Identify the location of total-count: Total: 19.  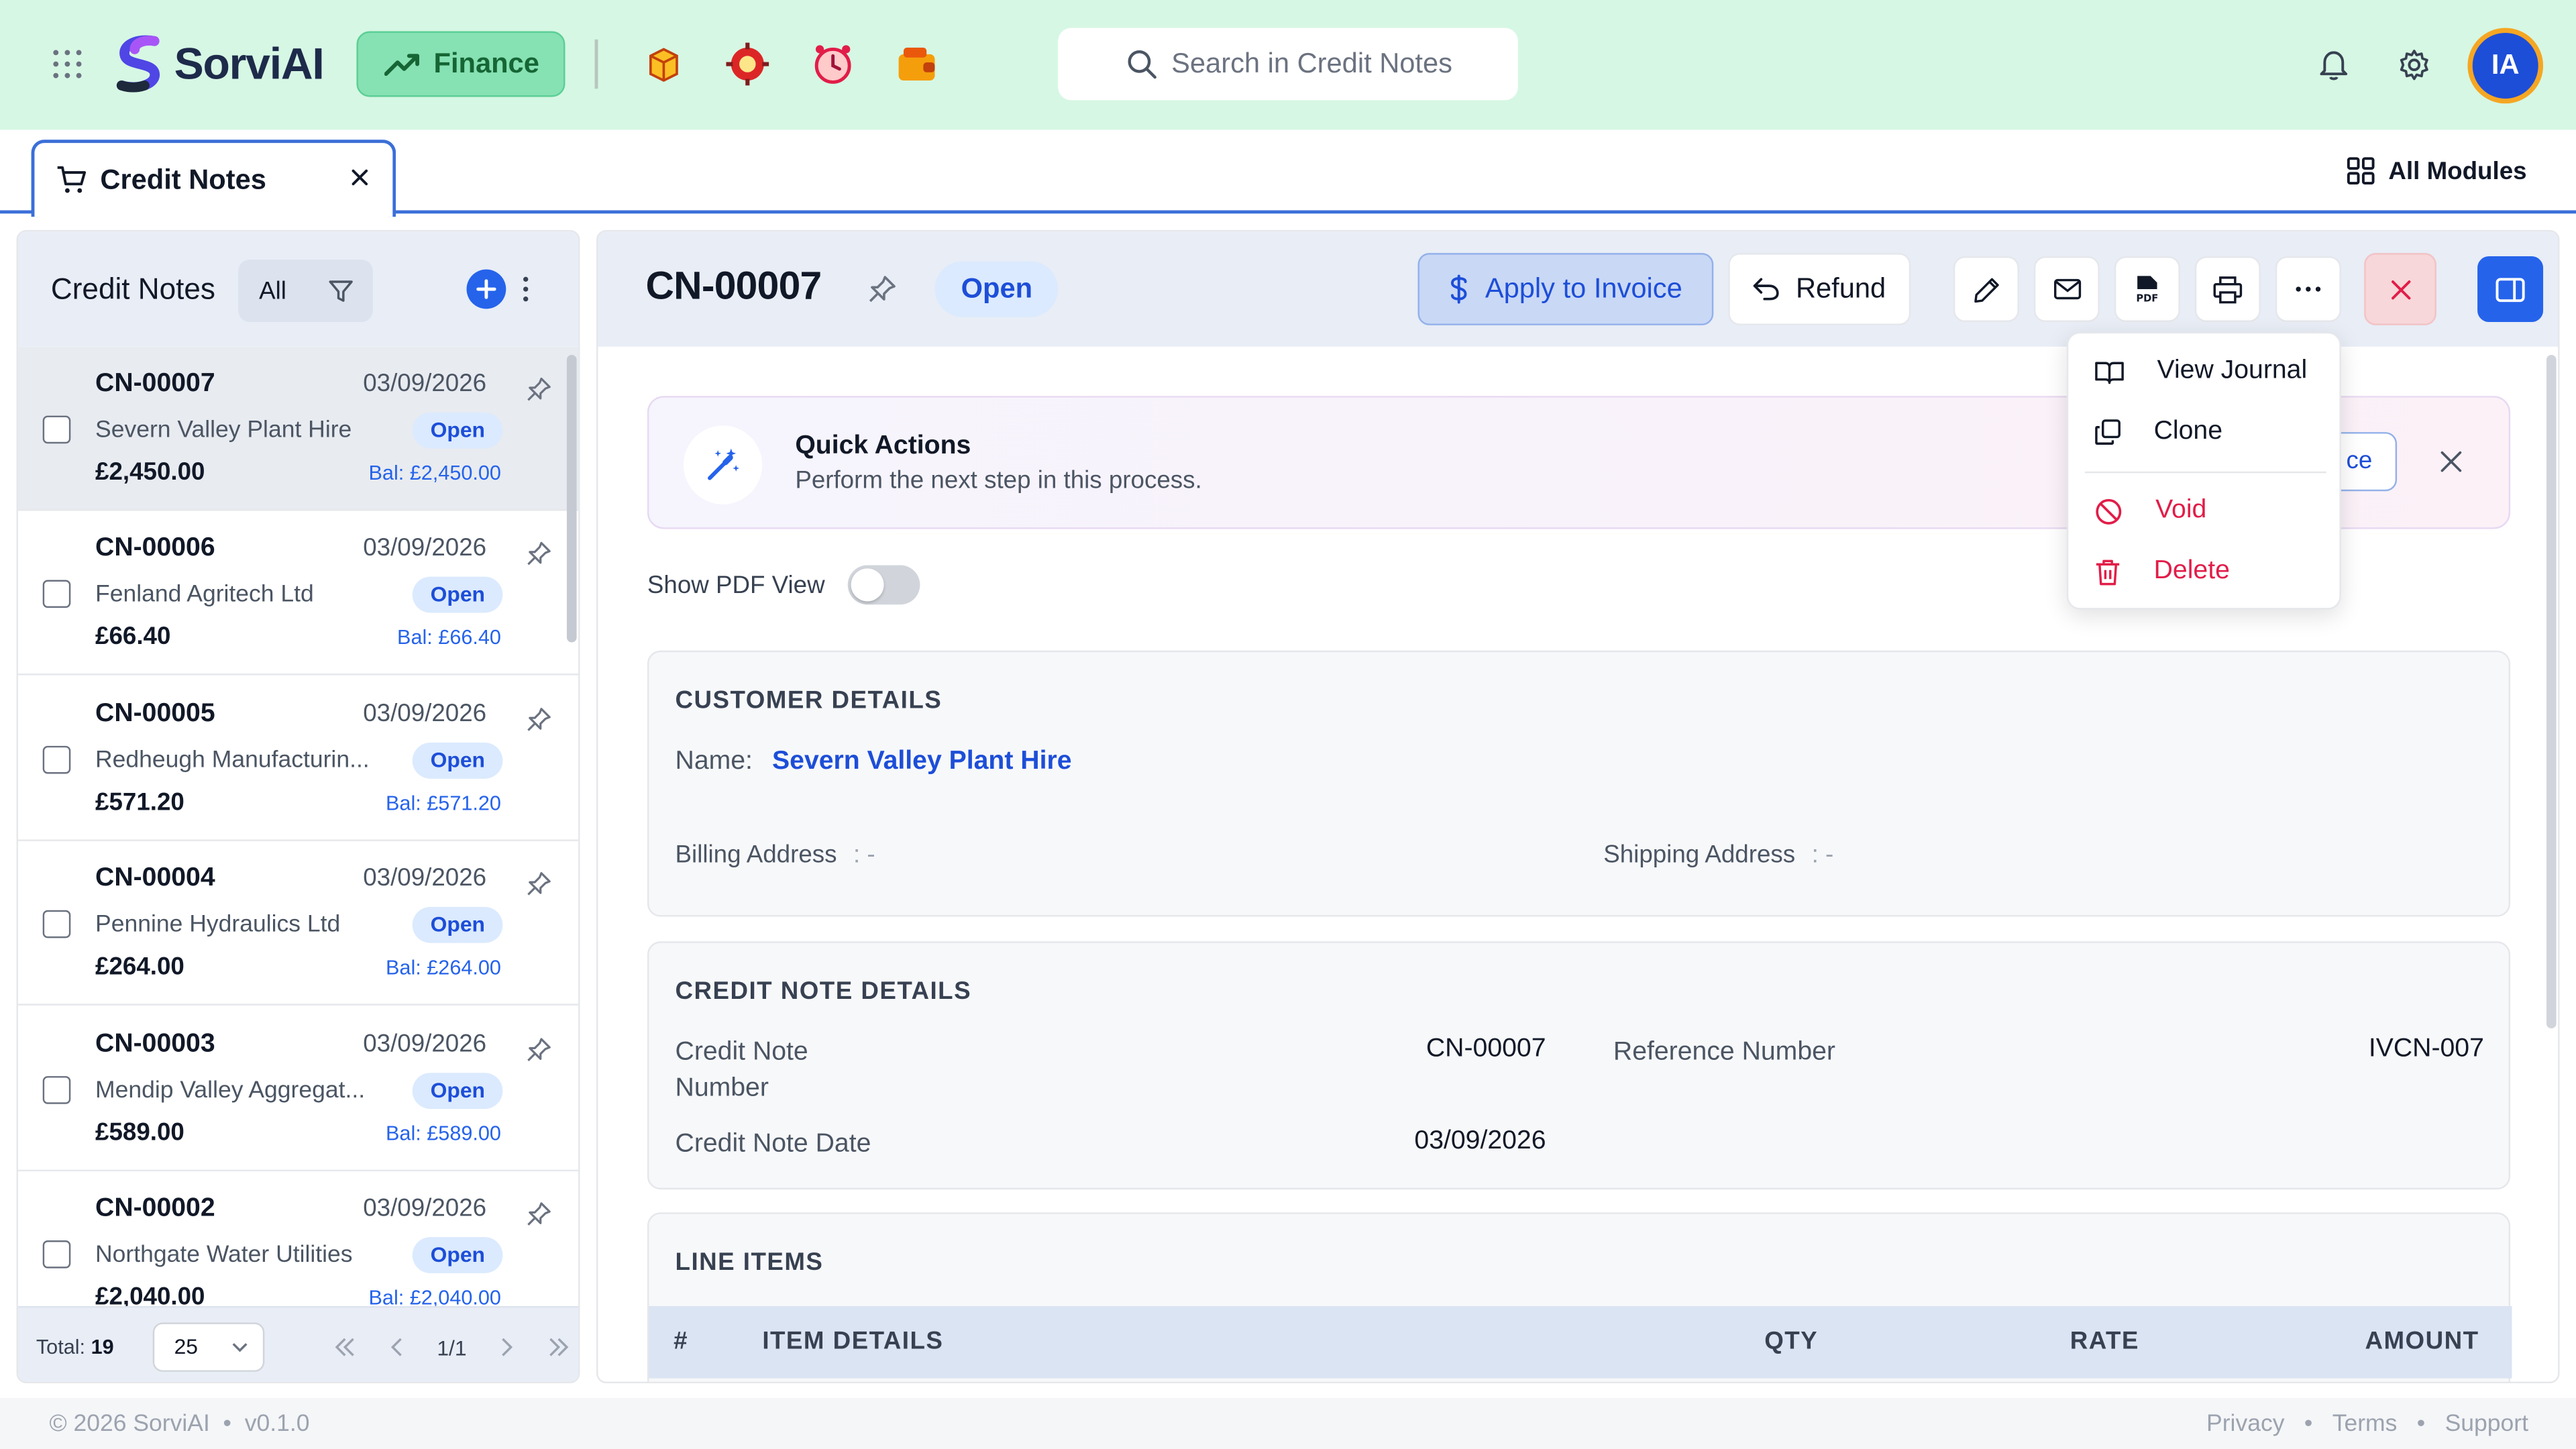
(75, 1347).